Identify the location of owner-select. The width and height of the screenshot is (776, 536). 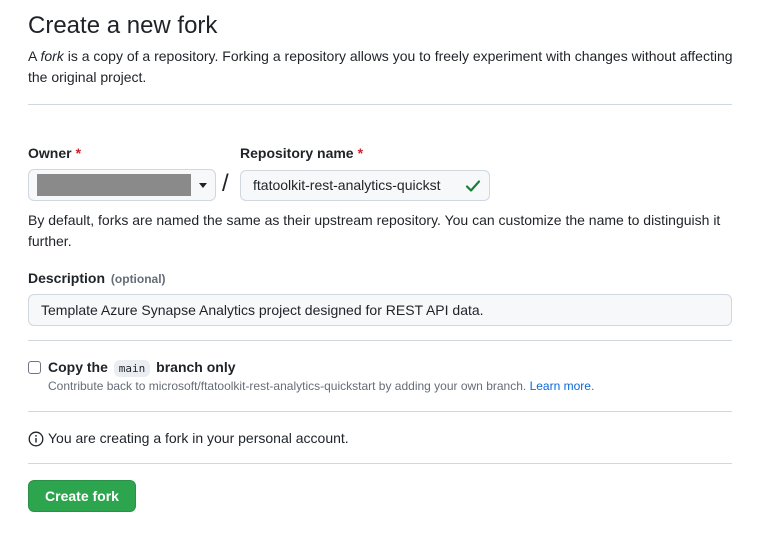
(122, 185).